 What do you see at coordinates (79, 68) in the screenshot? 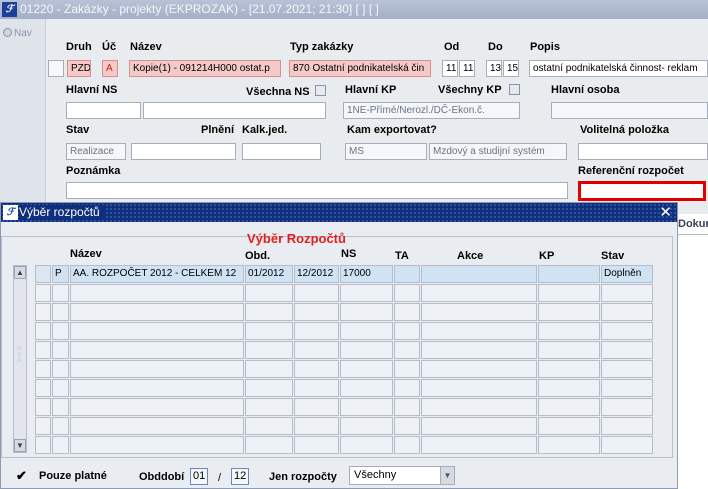
I see `druh-field: PZD` at bounding box center [79, 68].